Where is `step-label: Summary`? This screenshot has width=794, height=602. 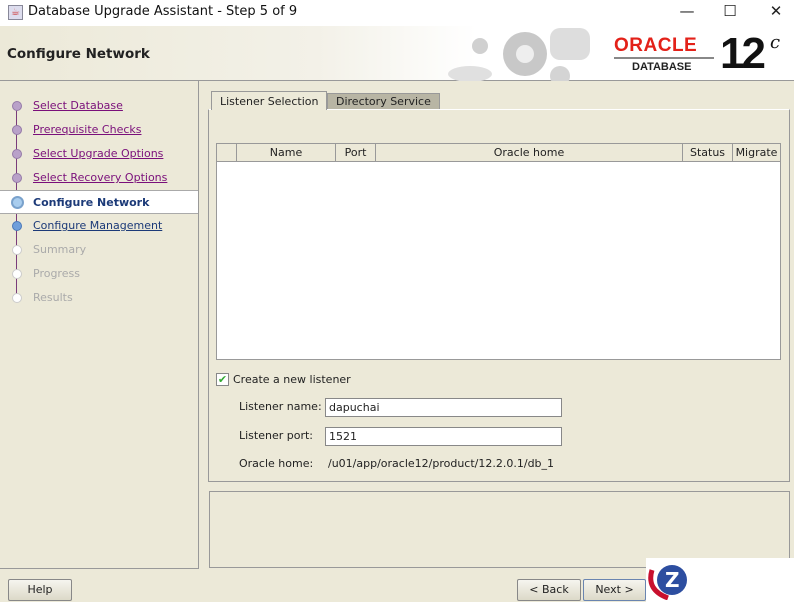
step-label: Summary is located at coordinates (60, 249).